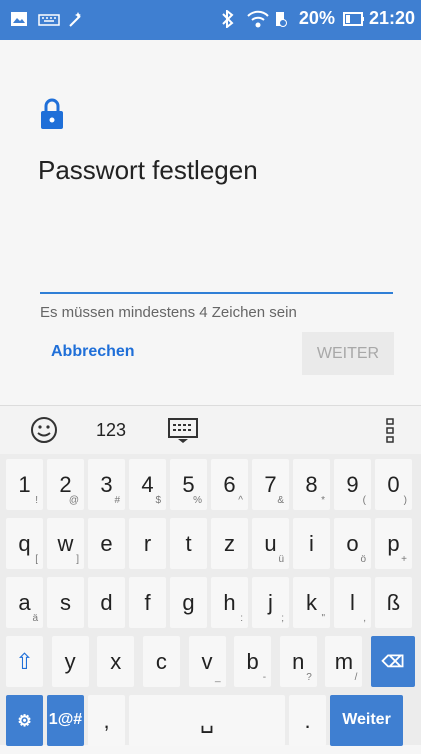  What do you see at coordinates (393, 661) in the screenshot?
I see `backspace-key: ⌫` at bounding box center [393, 661].